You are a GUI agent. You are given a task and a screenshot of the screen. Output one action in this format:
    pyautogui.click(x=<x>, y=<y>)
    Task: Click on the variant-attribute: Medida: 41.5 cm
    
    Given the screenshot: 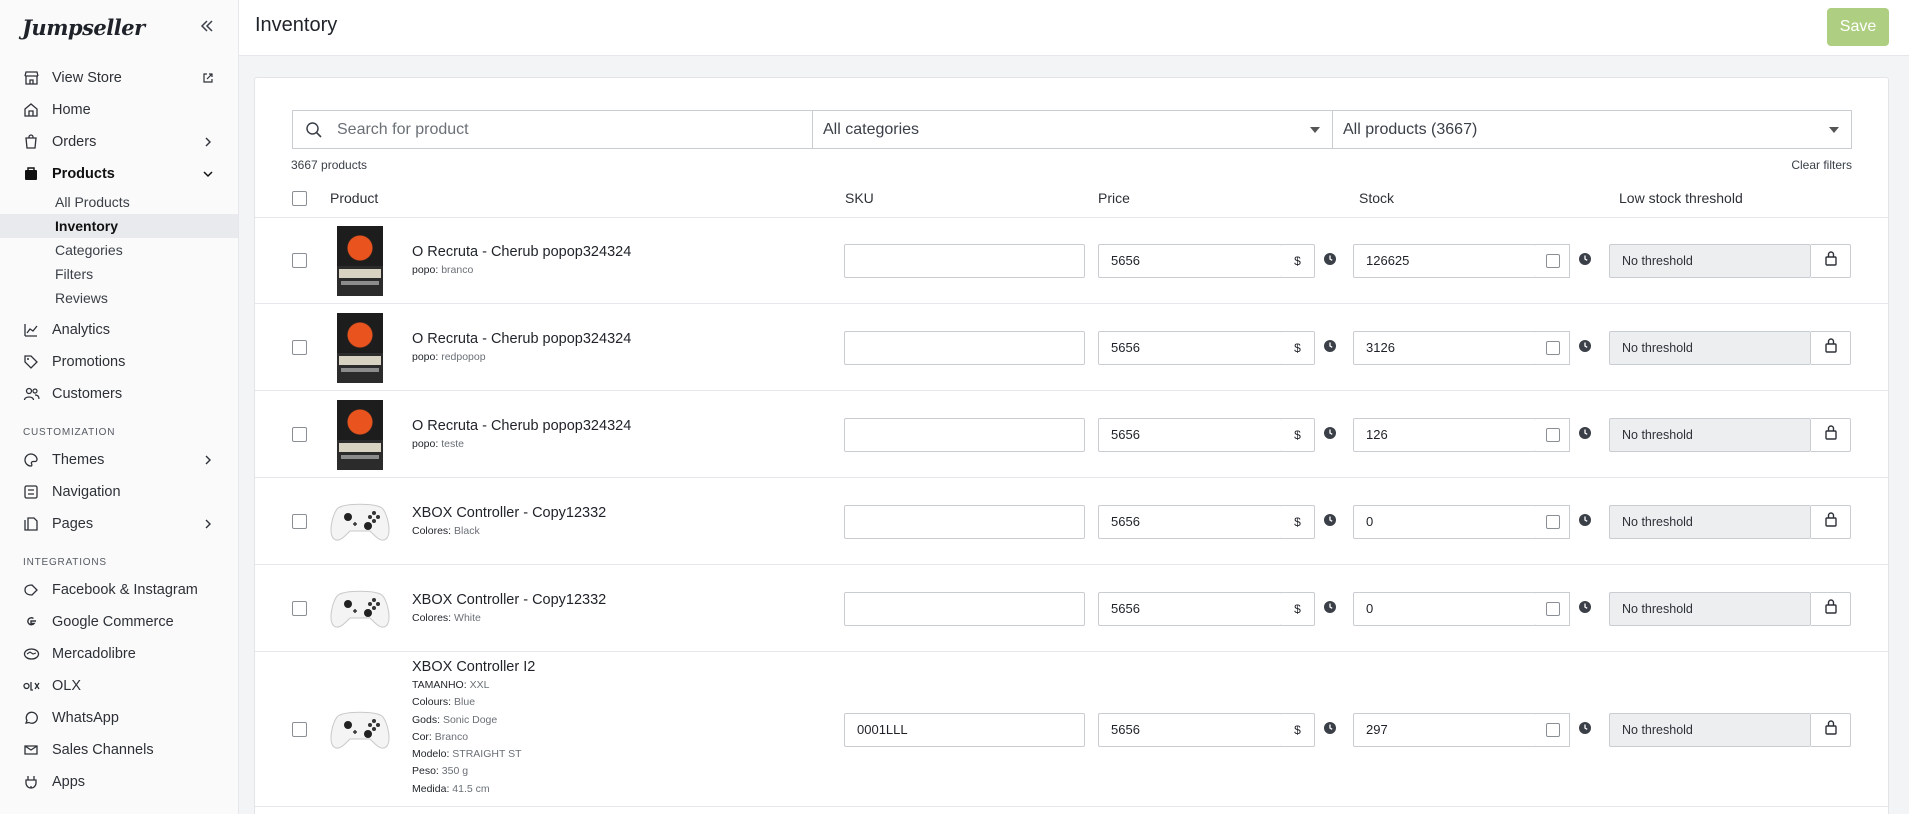 What is the action you would take?
    pyautogui.click(x=467, y=789)
    